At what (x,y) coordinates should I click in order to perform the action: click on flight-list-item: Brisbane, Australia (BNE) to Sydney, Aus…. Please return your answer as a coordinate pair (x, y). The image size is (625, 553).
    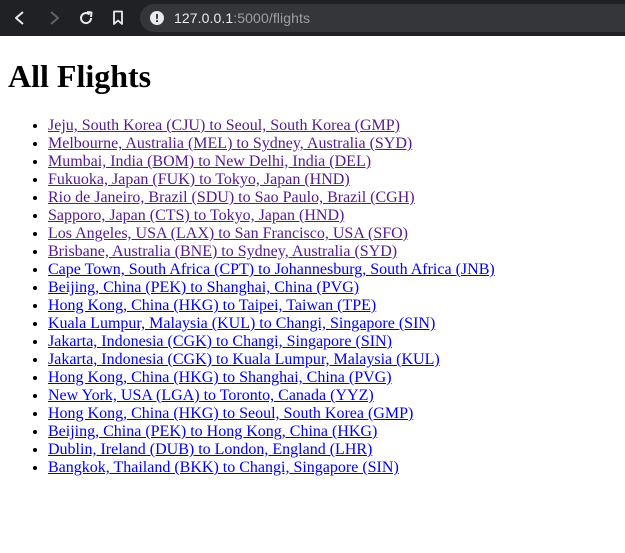
    Looking at the image, I should click on (271, 252).